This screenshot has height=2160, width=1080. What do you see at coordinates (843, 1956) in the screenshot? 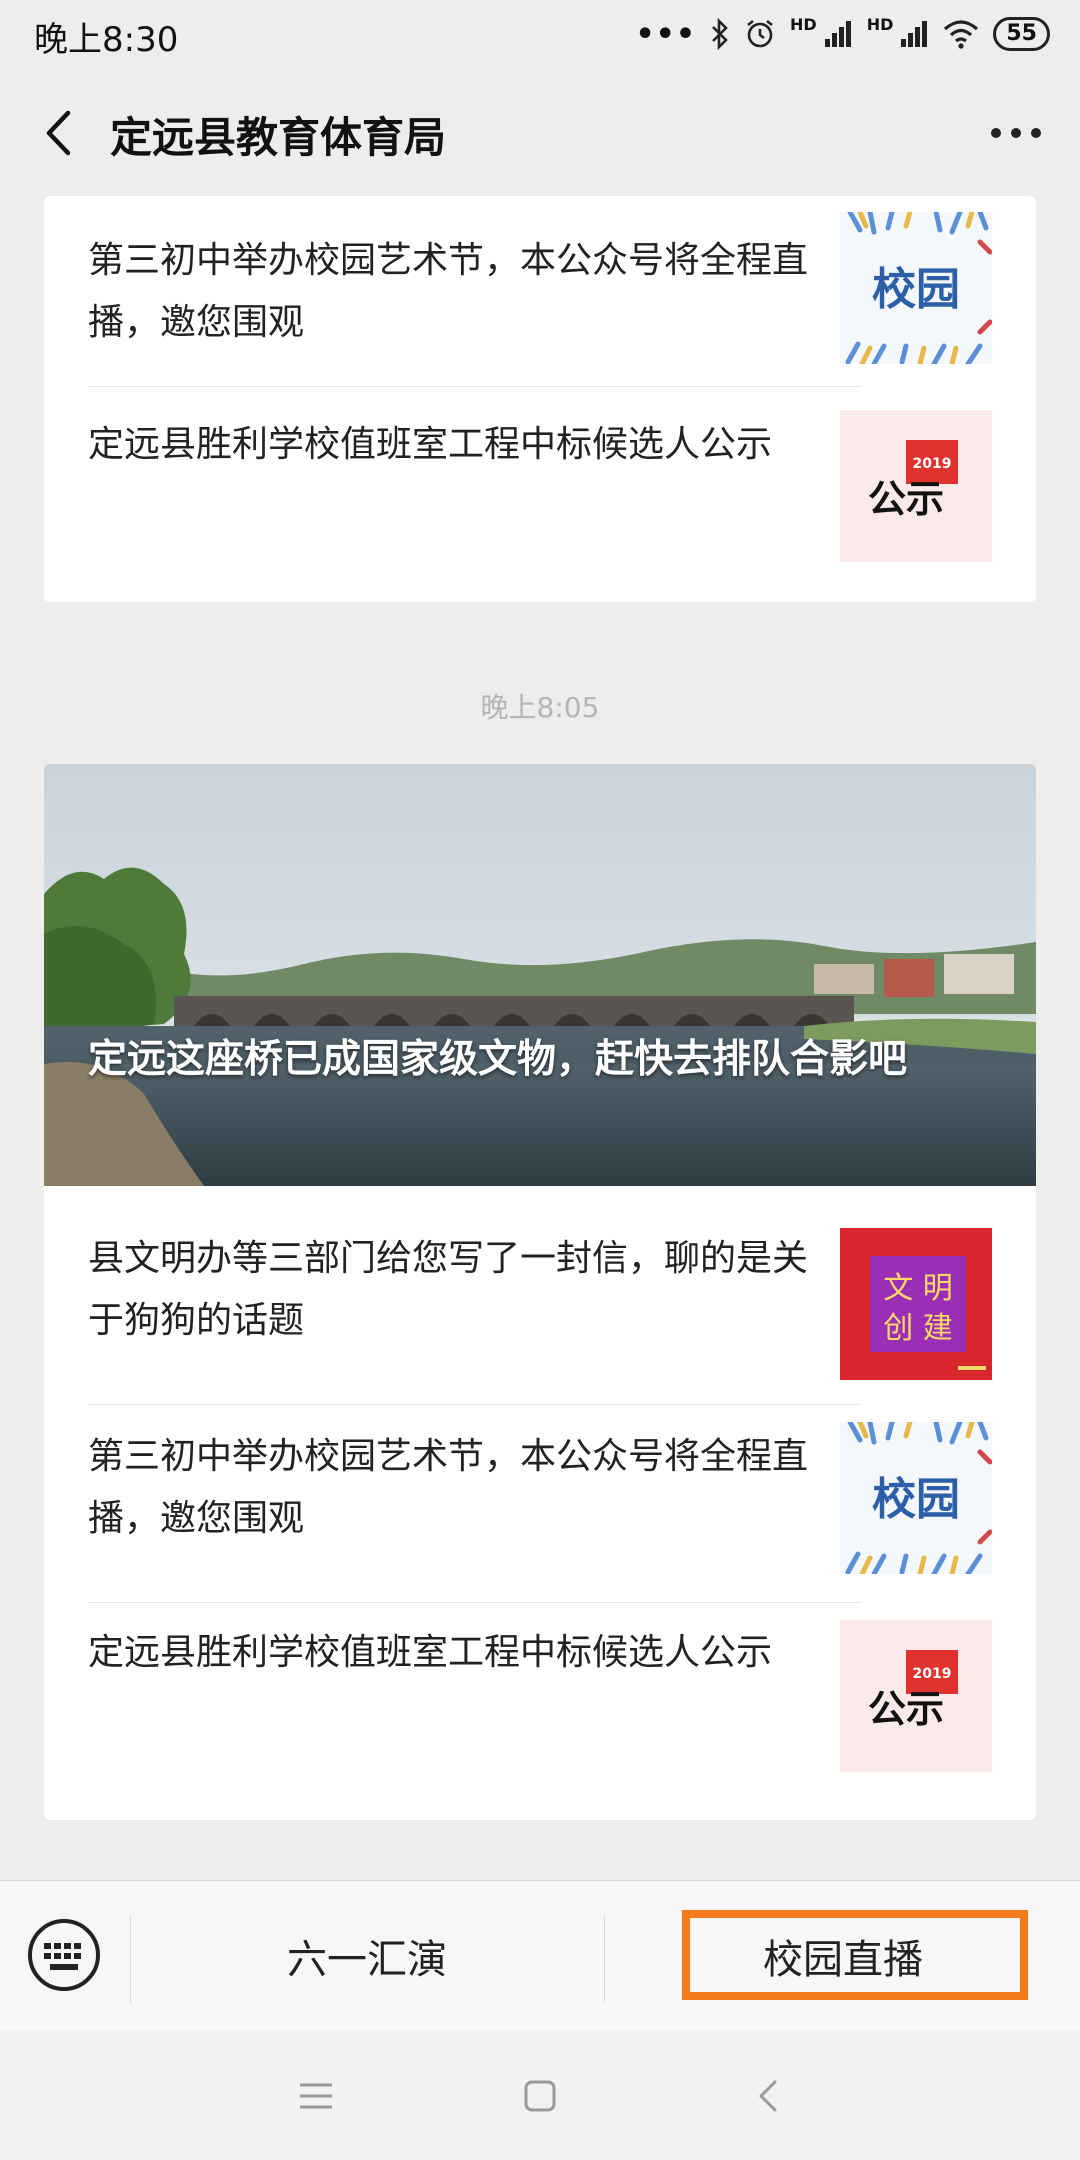
I see `menu-item-campus-live: 校园直播` at bounding box center [843, 1956].